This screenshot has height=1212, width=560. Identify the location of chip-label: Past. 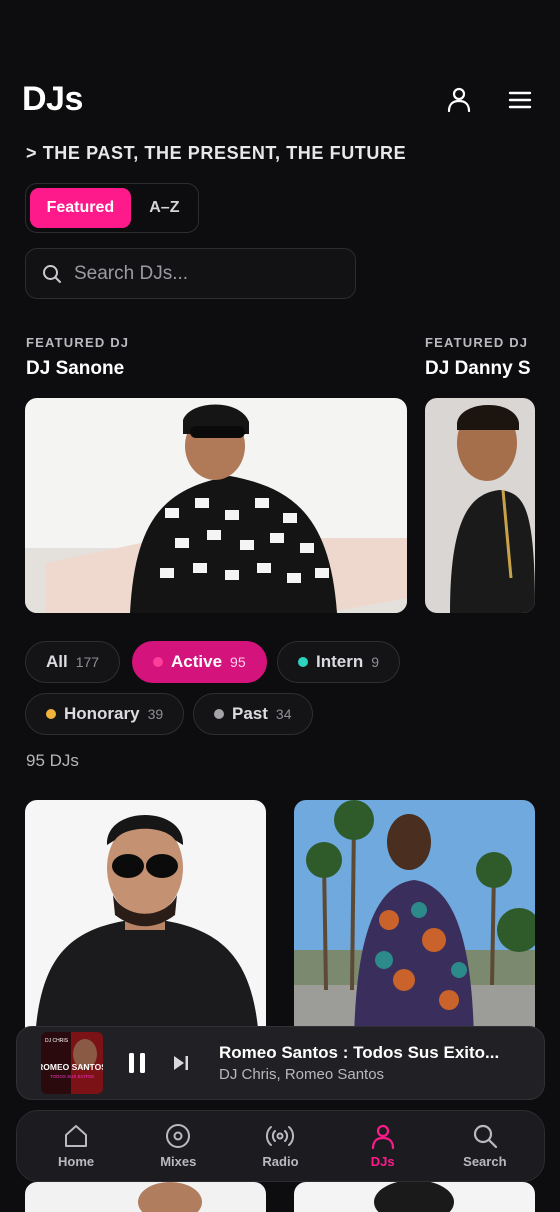
(250, 713).